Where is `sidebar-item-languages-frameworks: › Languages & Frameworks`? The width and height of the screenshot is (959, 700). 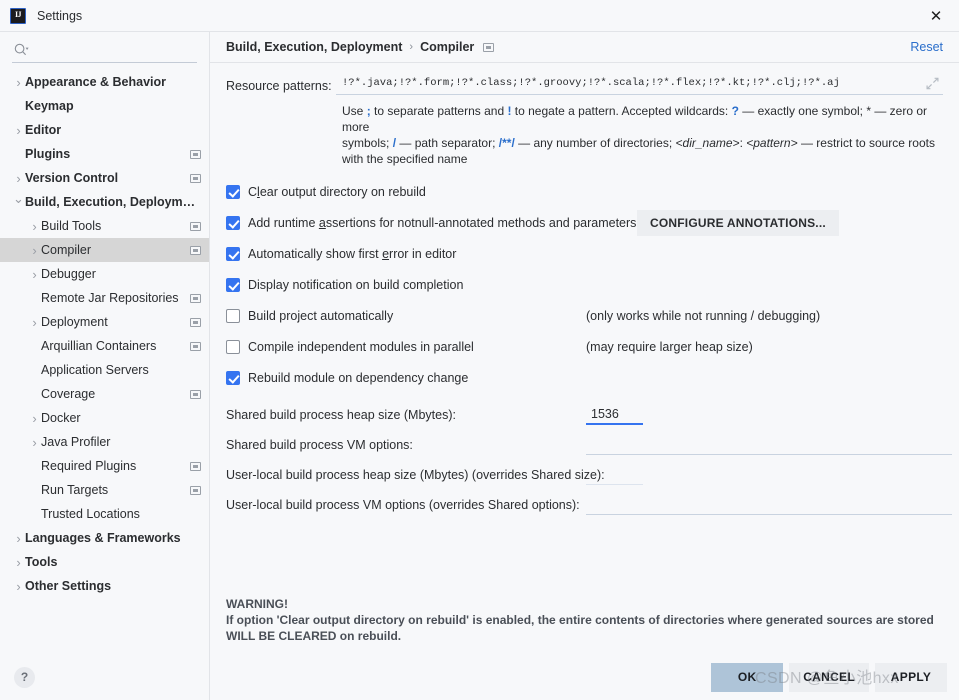 sidebar-item-languages-frameworks: › Languages & Frameworks is located at coordinates (104, 538).